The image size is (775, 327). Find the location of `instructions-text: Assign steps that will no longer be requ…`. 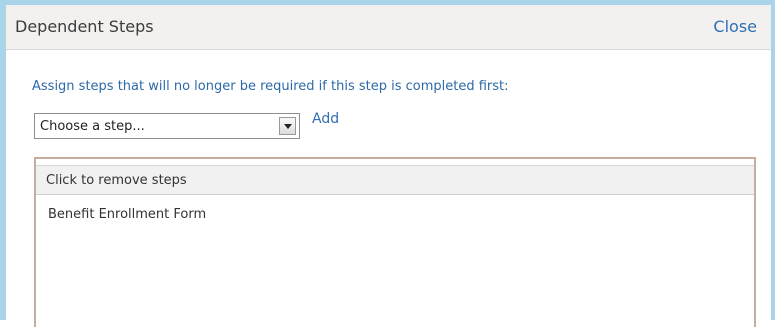

instructions-text: Assign steps that will no longer be requ… is located at coordinates (270, 86).